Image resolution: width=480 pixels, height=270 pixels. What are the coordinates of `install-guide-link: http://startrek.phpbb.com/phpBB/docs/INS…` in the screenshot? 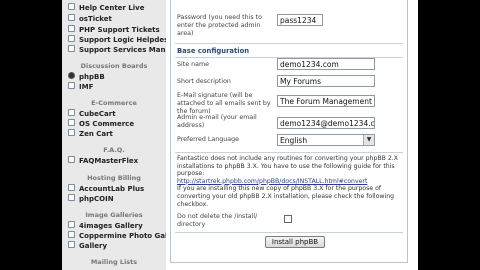 It's located at (272, 181).